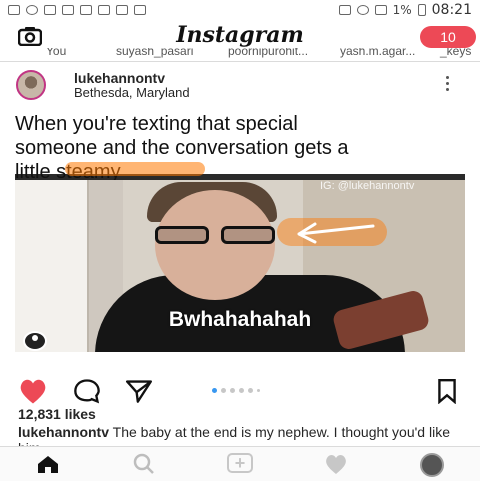 The width and height of the screenshot is (480, 481). Describe the element at coordinates (156, 124) in the screenshot. I see `image-caption-line: When you're texting that special` at that location.